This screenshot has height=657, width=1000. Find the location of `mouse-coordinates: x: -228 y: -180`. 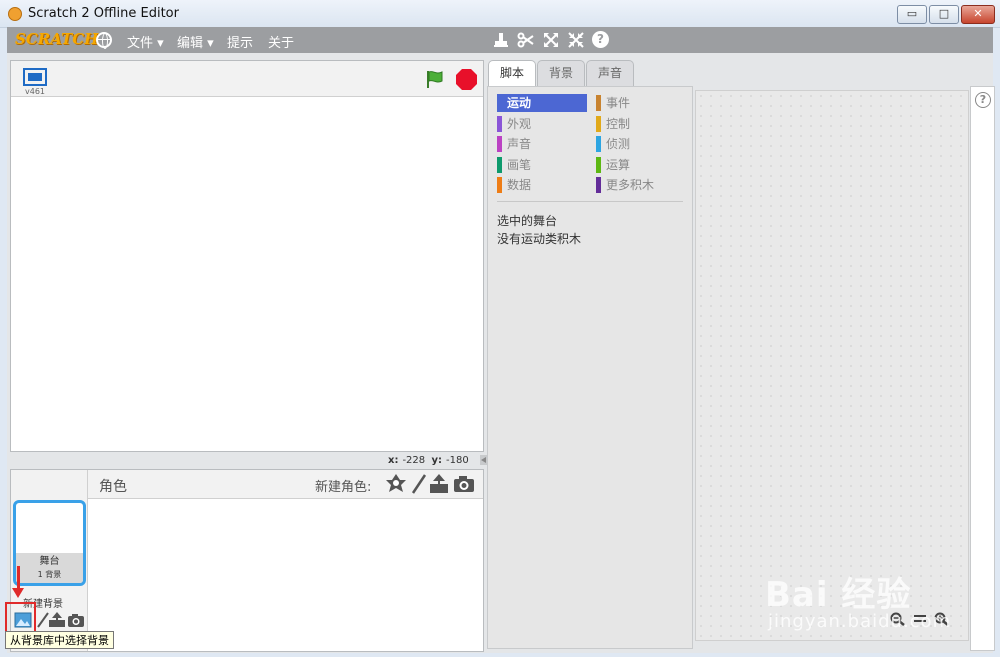

mouse-coordinates: x: -228 y: -180 is located at coordinates (428, 460).